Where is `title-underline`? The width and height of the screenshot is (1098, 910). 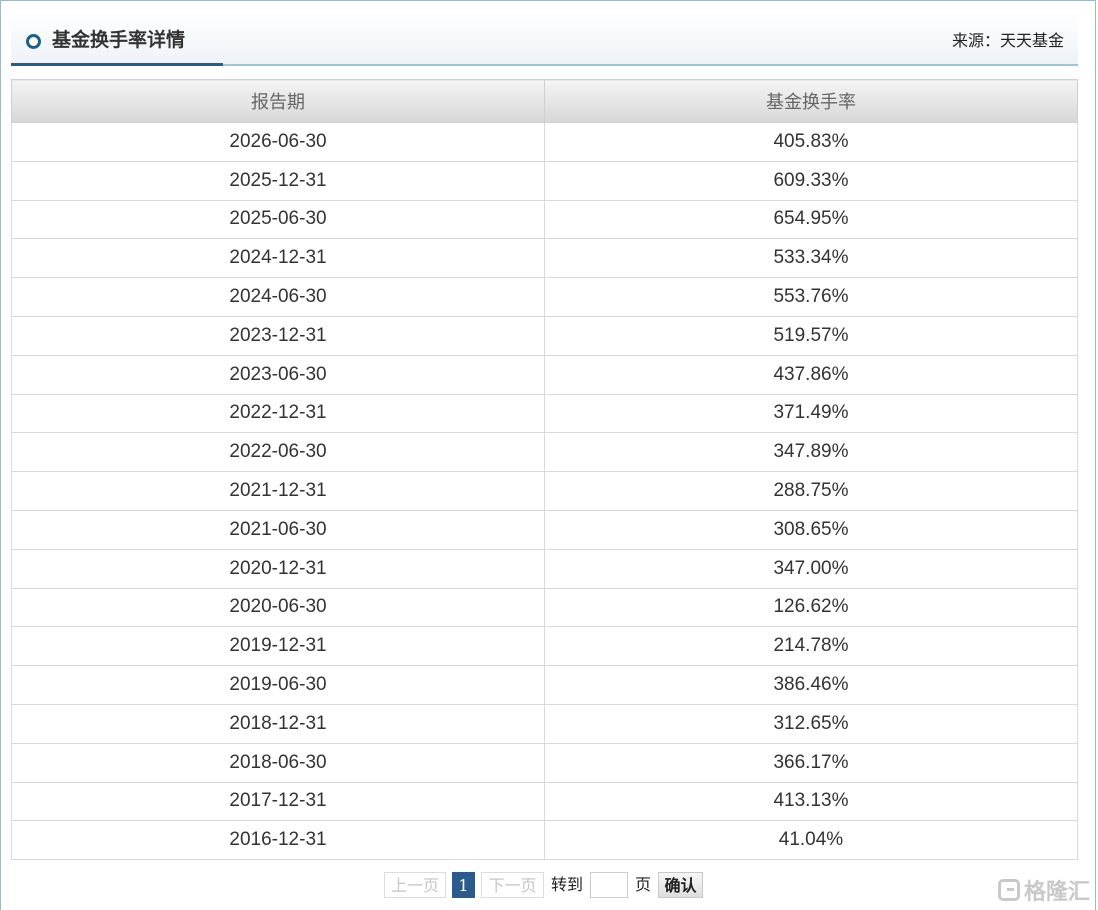 title-underline is located at coordinates (117, 64).